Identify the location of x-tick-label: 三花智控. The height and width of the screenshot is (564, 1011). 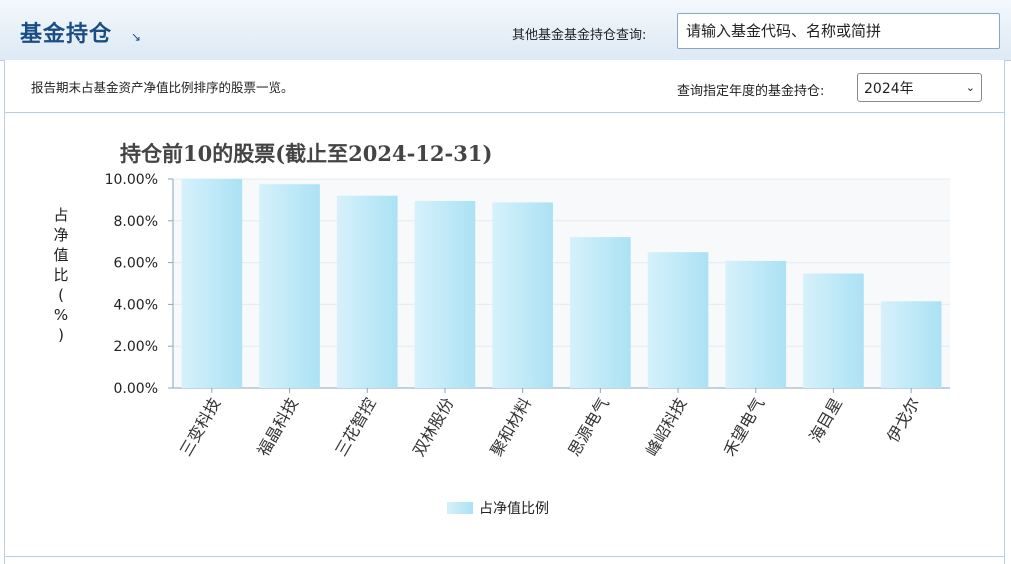
(355, 427).